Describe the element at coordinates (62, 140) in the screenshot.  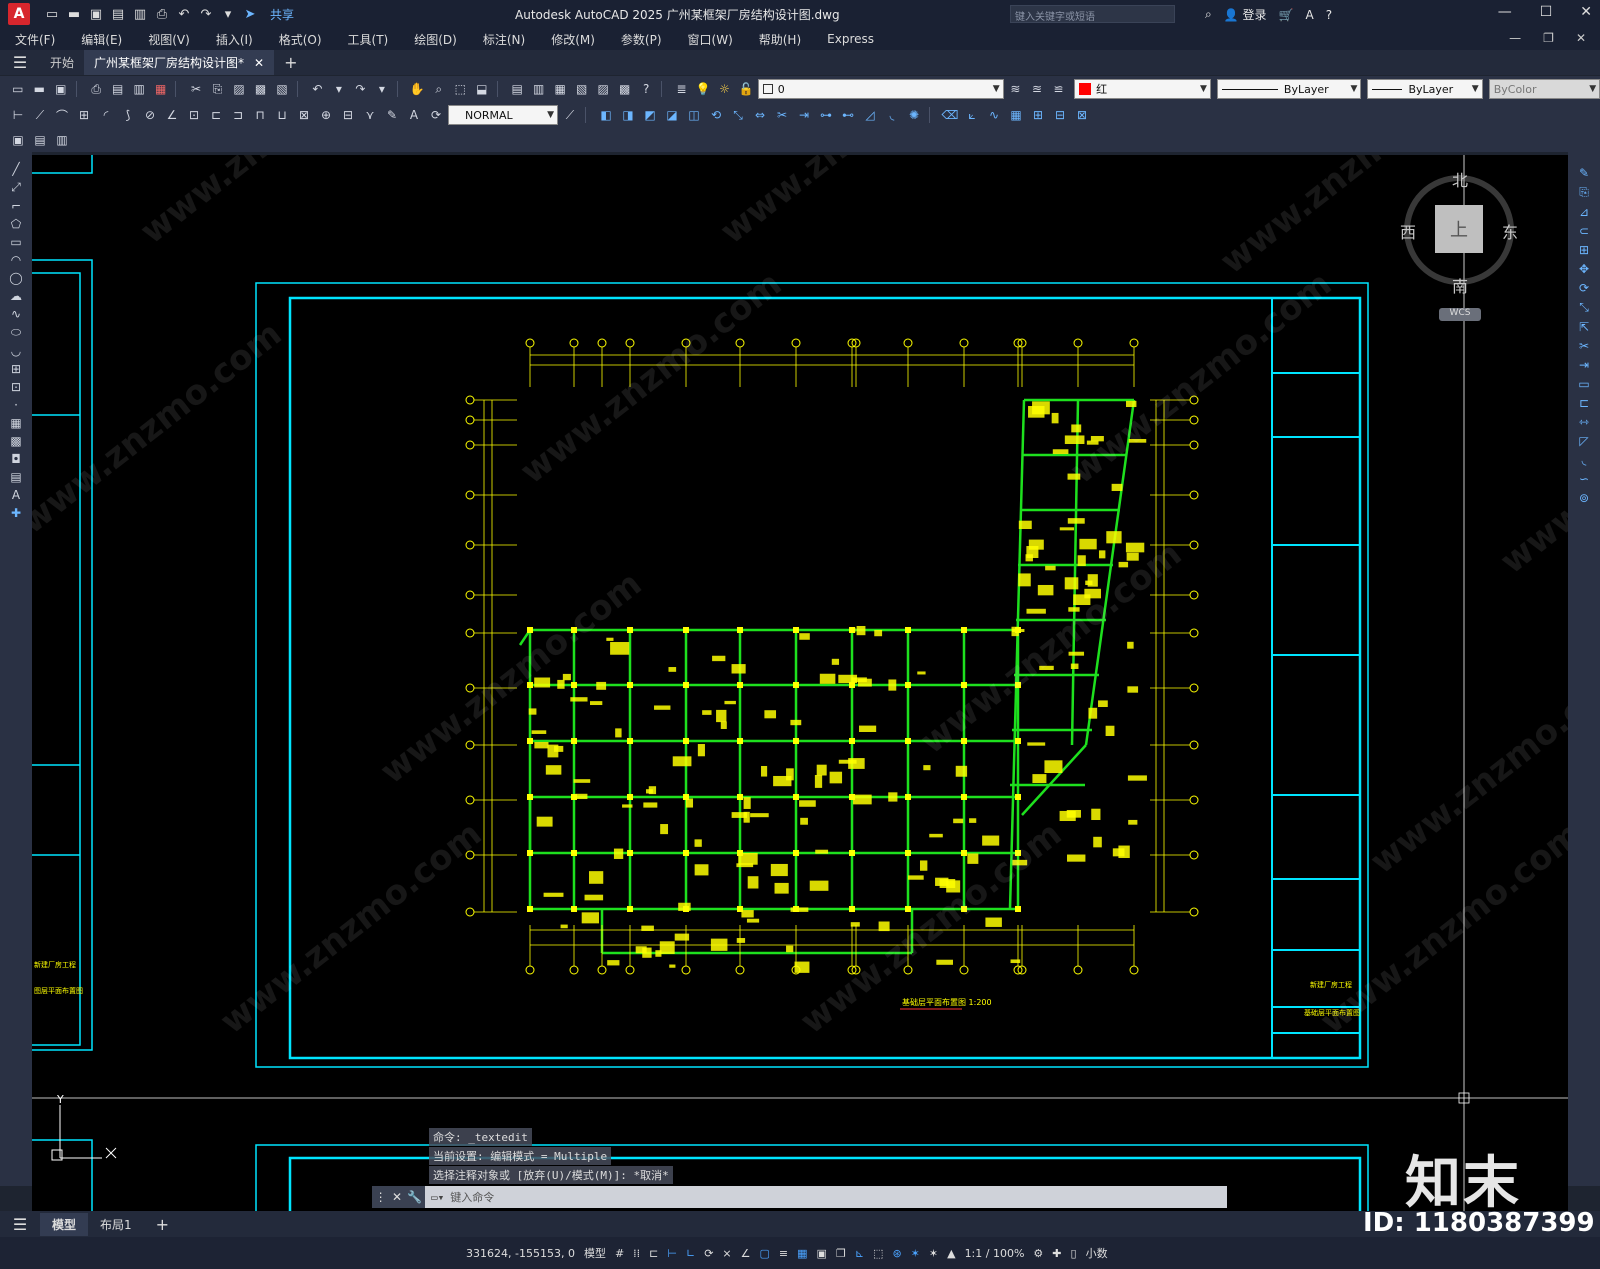
I see `layer-walk-icon: ▥` at that location.